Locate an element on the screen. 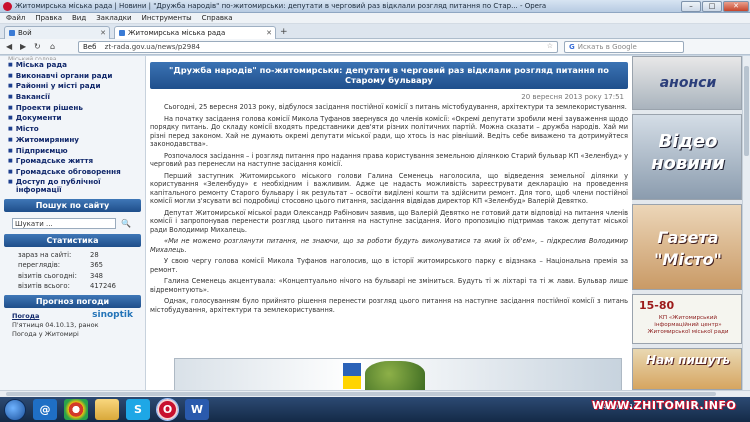 Image resolution: width=750 pixels, height=422 pixels. banner-label: Газета "Місто" is located at coordinates (688, 248).